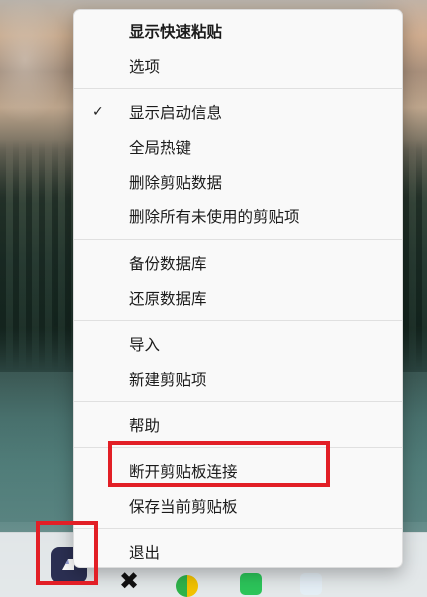  Describe the element at coordinates (176, 183) in the screenshot. I see `menu-item-label: 删除剪贴数据` at that location.